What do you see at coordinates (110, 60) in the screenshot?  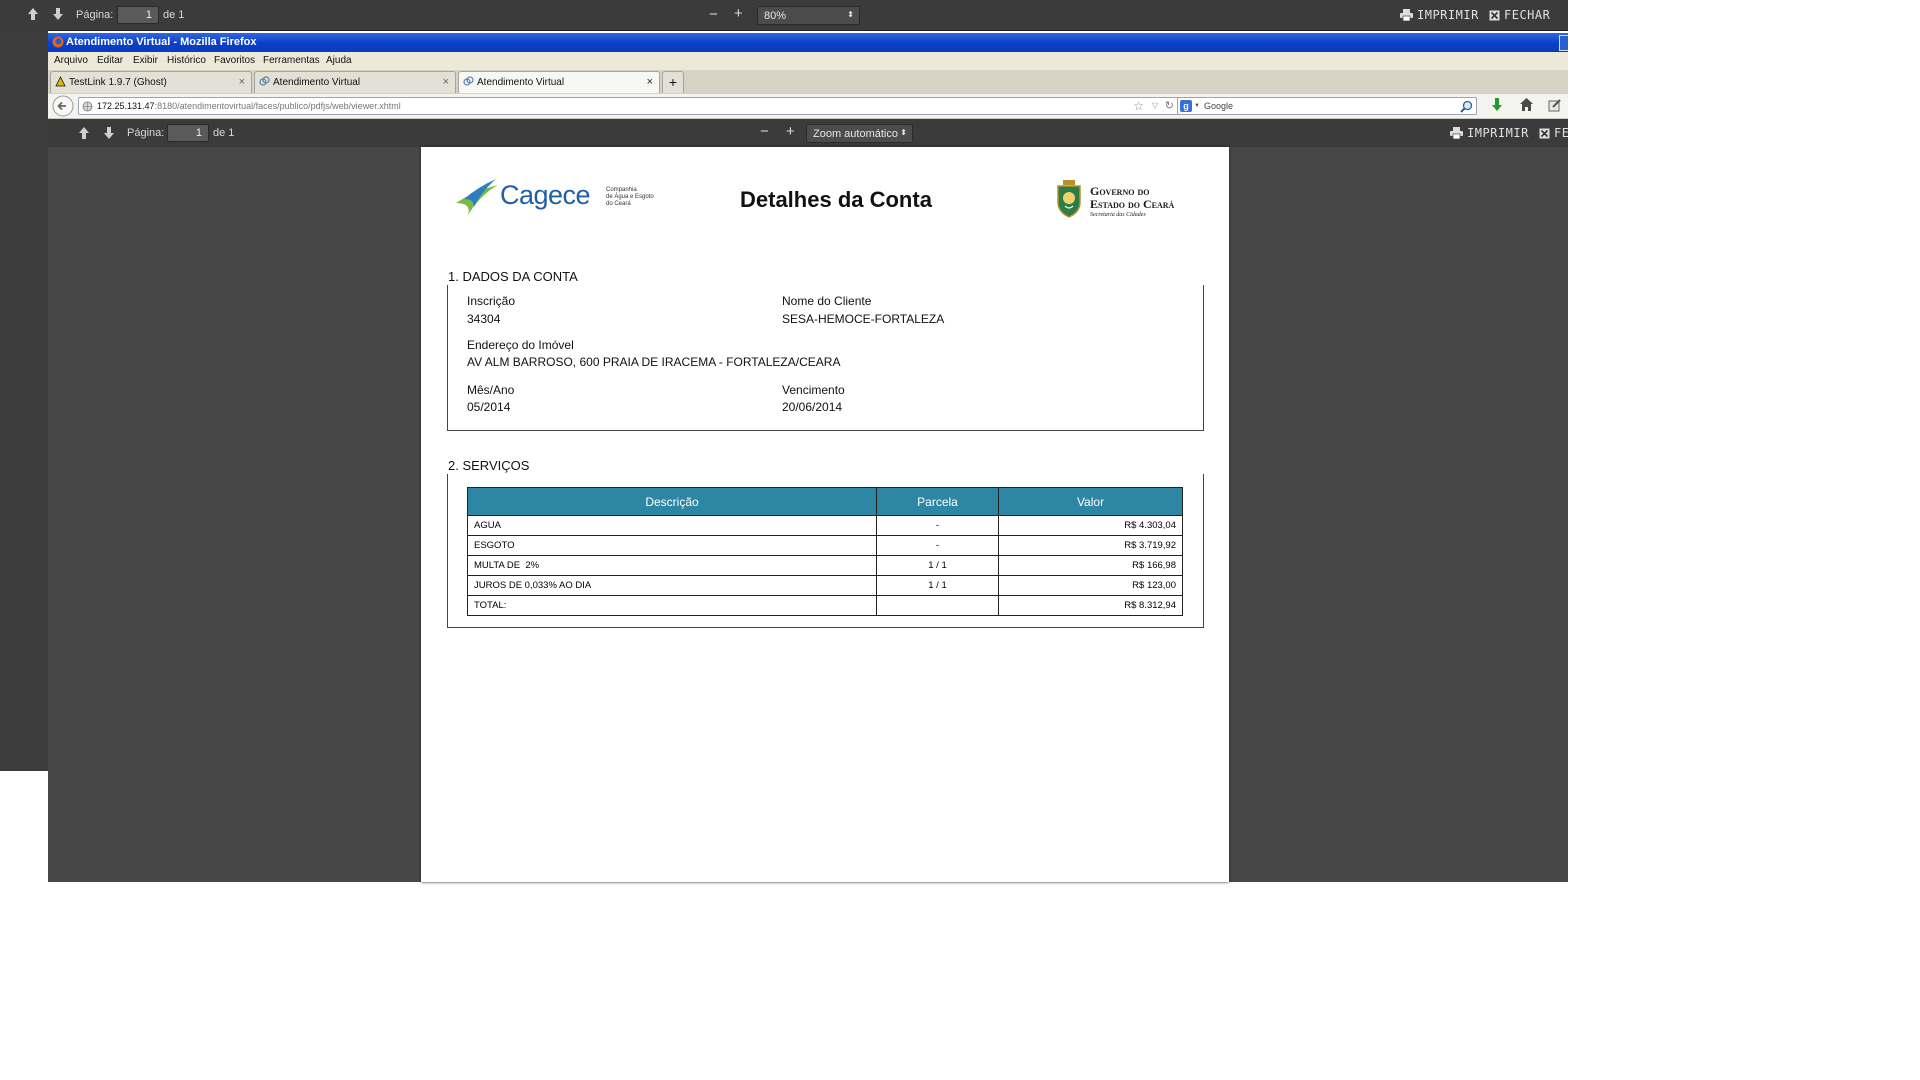 I see `menu-editar: Editar` at bounding box center [110, 60].